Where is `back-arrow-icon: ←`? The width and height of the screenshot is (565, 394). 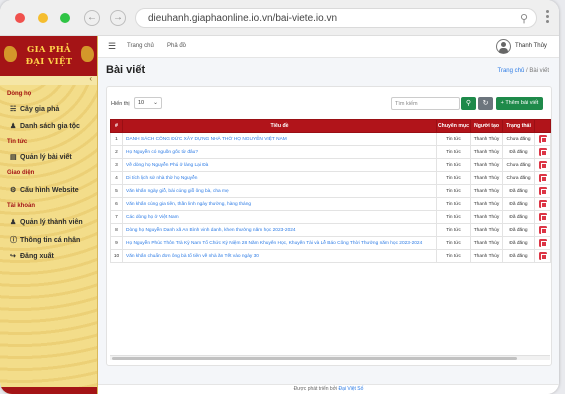 back-arrow-icon: ← is located at coordinates (92, 18).